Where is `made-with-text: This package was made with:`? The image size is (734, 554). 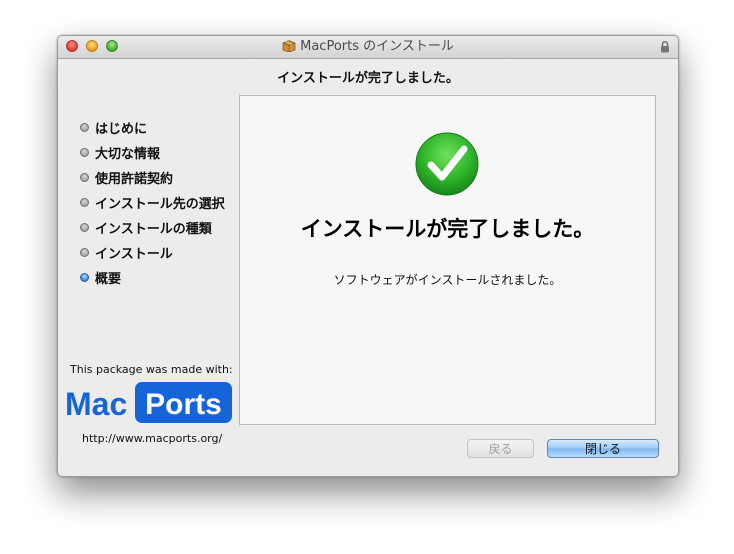 made-with-text: This package was made with: is located at coordinates (151, 369).